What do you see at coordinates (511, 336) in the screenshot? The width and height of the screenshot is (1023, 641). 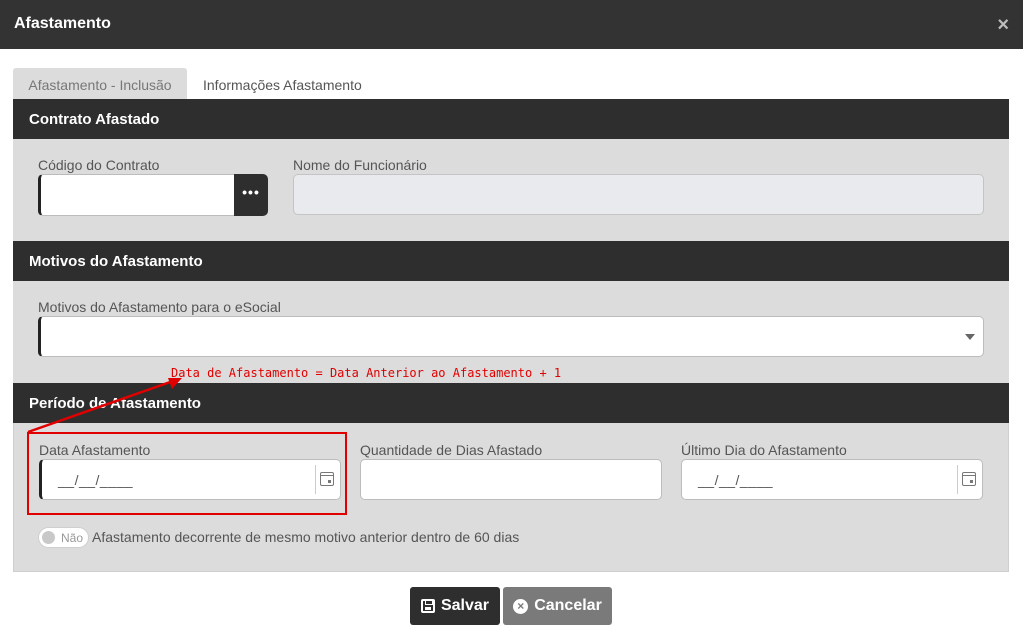 I see `motivos-esocial-select` at bounding box center [511, 336].